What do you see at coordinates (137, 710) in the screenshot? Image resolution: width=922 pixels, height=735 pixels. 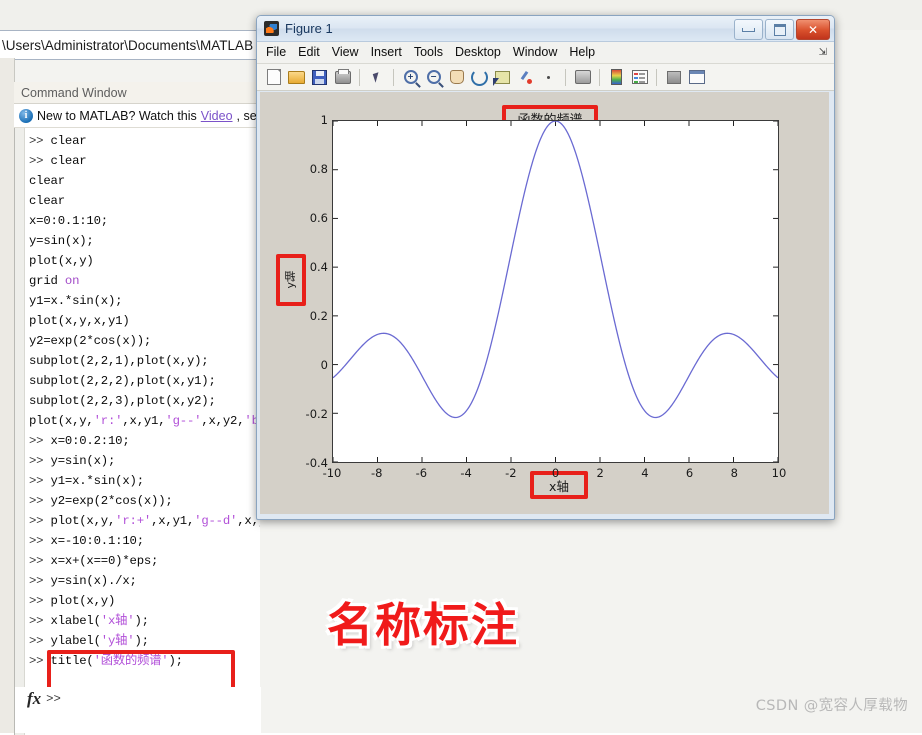 I see `command-prompt-row: fx >>` at bounding box center [137, 710].